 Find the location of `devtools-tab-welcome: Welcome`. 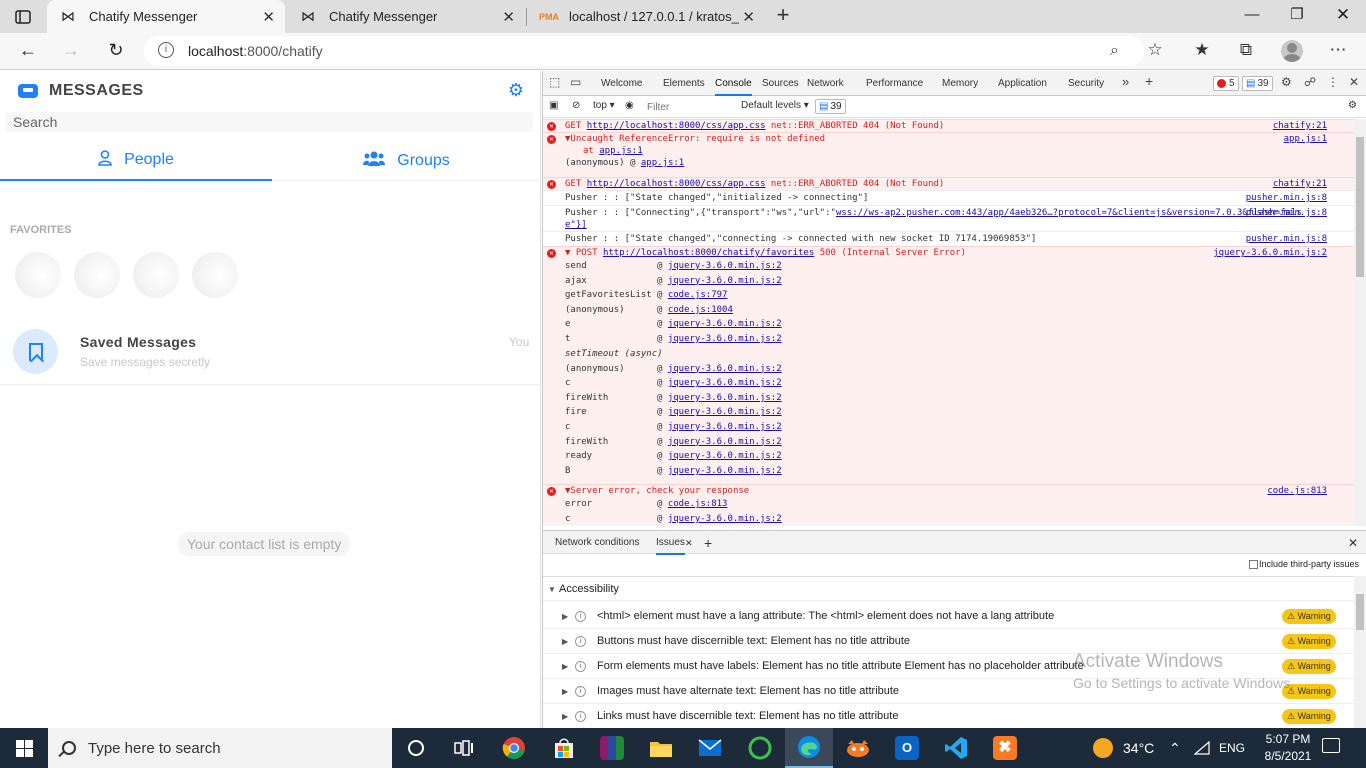

devtools-tab-welcome: Welcome is located at coordinates (622, 83).